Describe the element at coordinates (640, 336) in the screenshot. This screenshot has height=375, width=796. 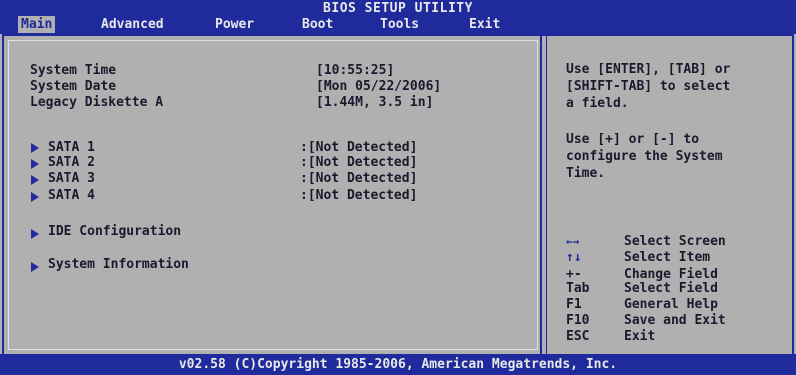
I see `key-description: Exit` at that location.